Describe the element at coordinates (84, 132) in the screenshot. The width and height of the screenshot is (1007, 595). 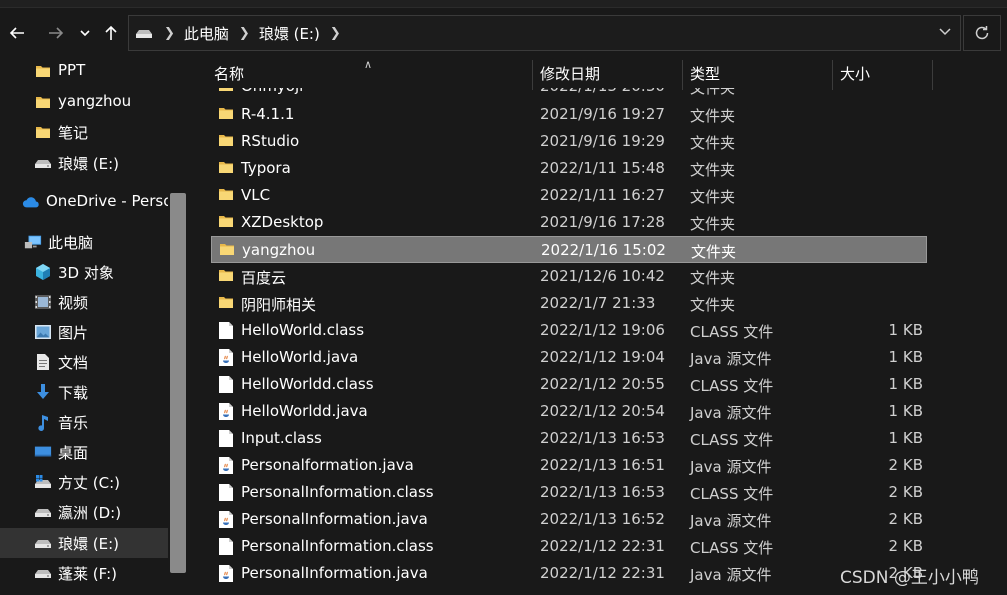
I see `sidebar-item: 笔记` at that location.